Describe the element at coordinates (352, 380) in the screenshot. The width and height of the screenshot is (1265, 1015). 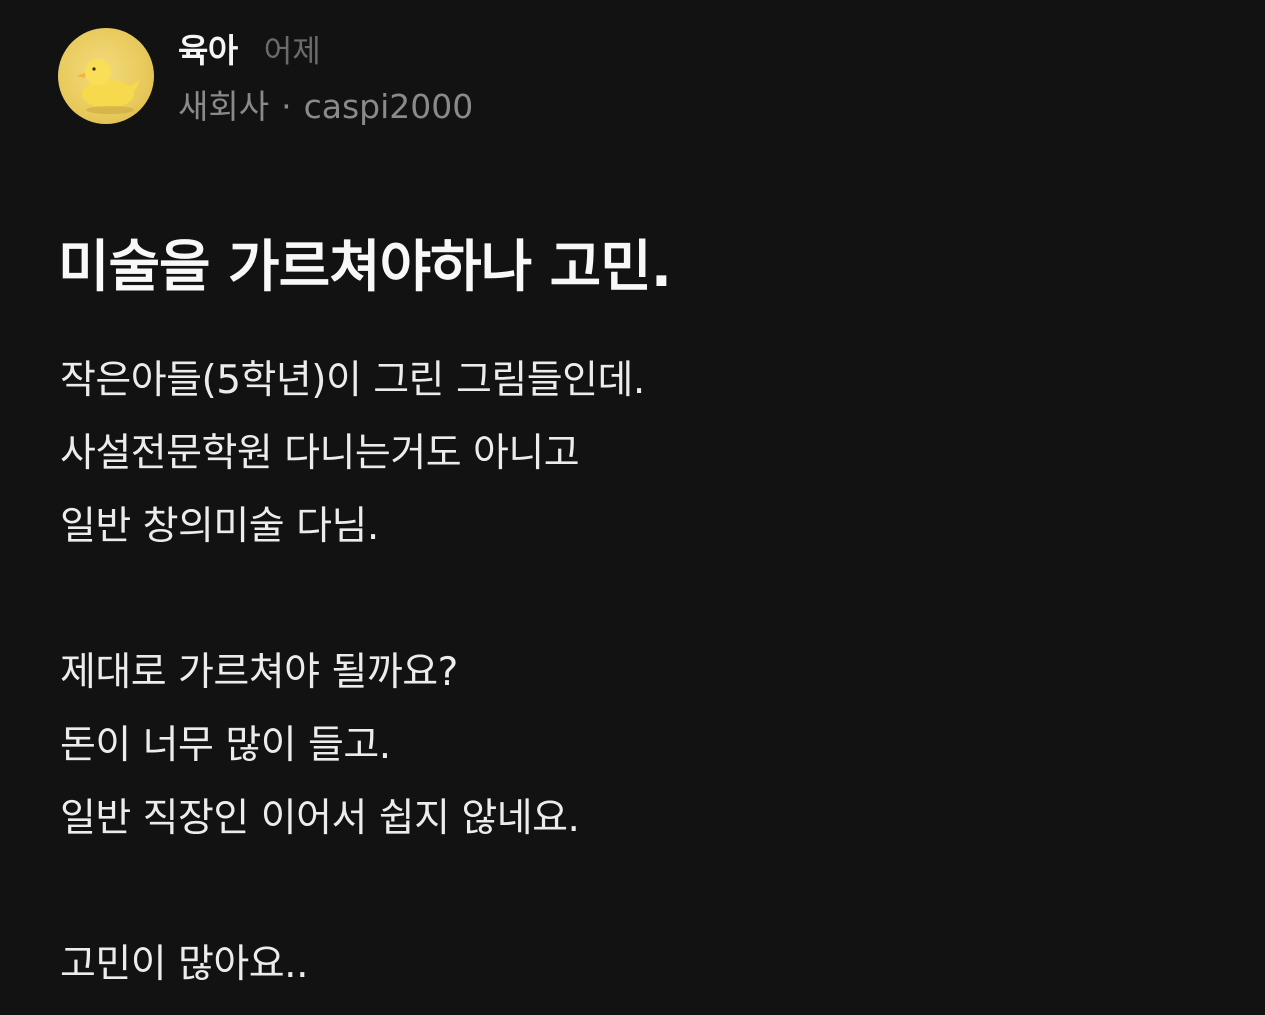
I see `post-body-line: 작은아들(5학년)이 그린 그림들인데.` at that location.